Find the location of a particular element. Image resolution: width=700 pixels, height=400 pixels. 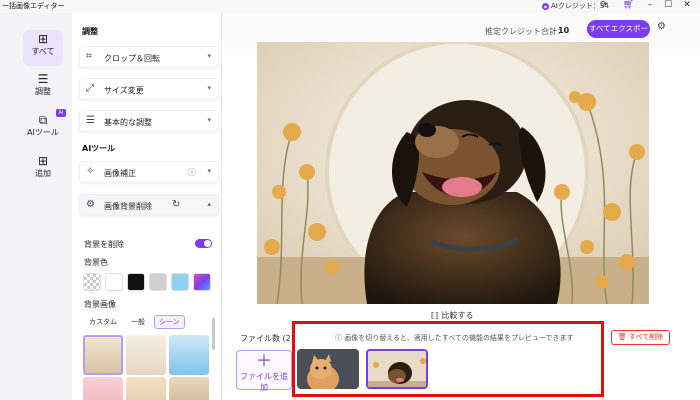

rail-item-adjust: ☰ 調整 is located at coordinates (43, 85).